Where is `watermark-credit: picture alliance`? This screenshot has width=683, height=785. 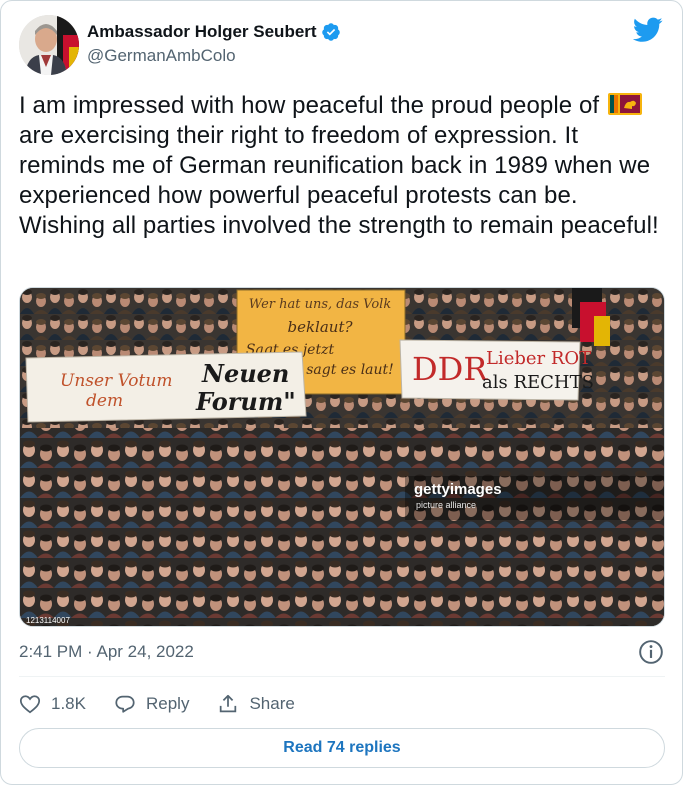
watermark-credit: picture alliance is located at coordinates (446, 505).